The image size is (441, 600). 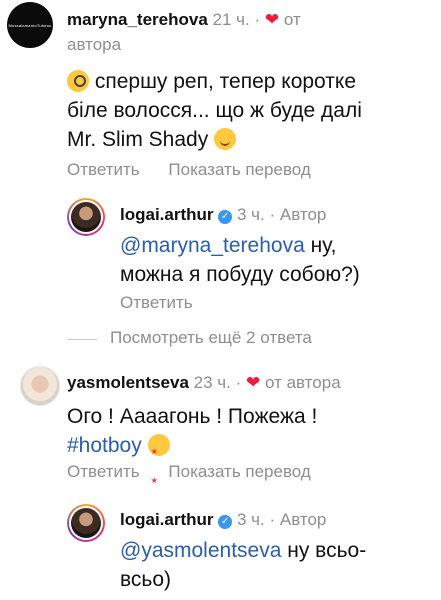 I want to click on reply-line-1: @yasmolentseva ну всьо-, so click(x=243, y=550).